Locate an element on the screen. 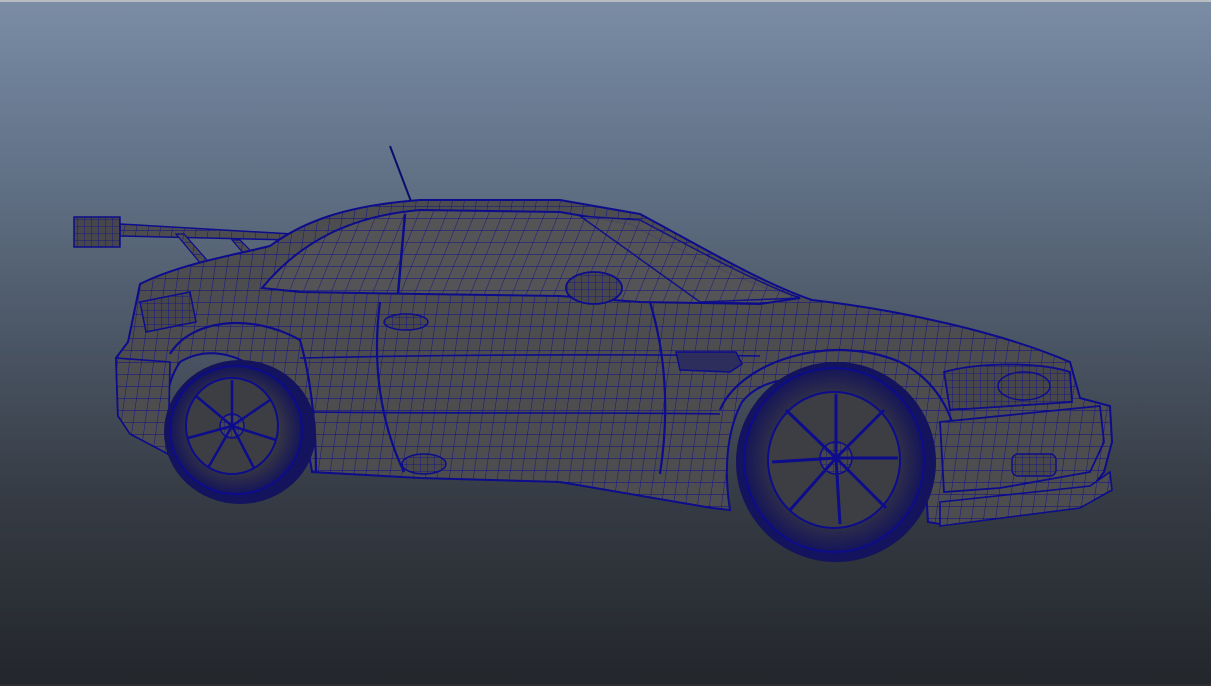 The width and height of the screenshot is (1211, 686). antenna is located at coordinates (401, 175).